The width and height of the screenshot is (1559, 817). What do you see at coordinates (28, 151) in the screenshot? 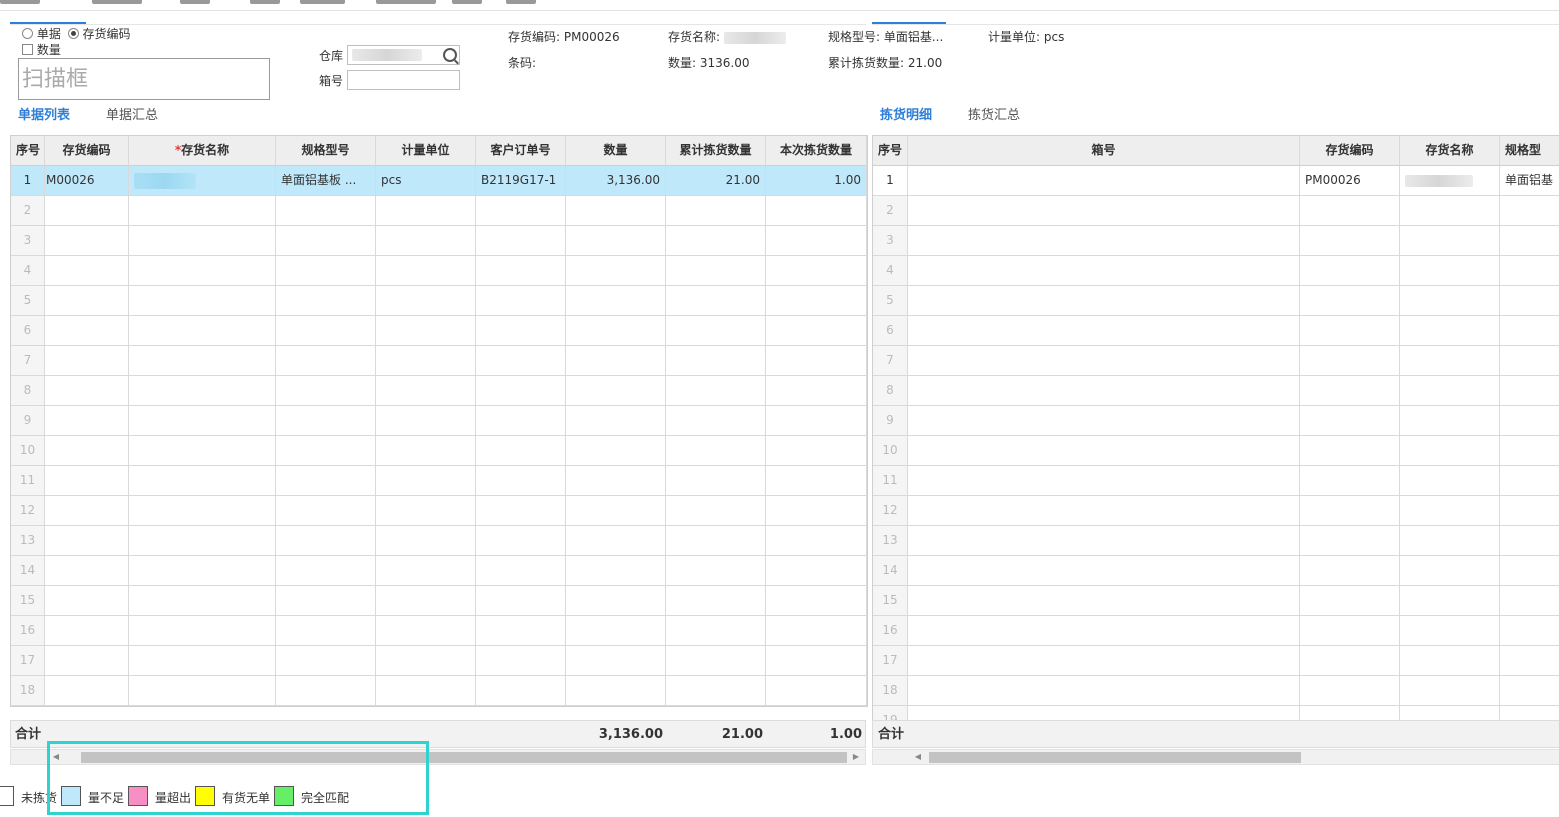
I see `col-header-no: 序号` at bounding box center [28, 151].